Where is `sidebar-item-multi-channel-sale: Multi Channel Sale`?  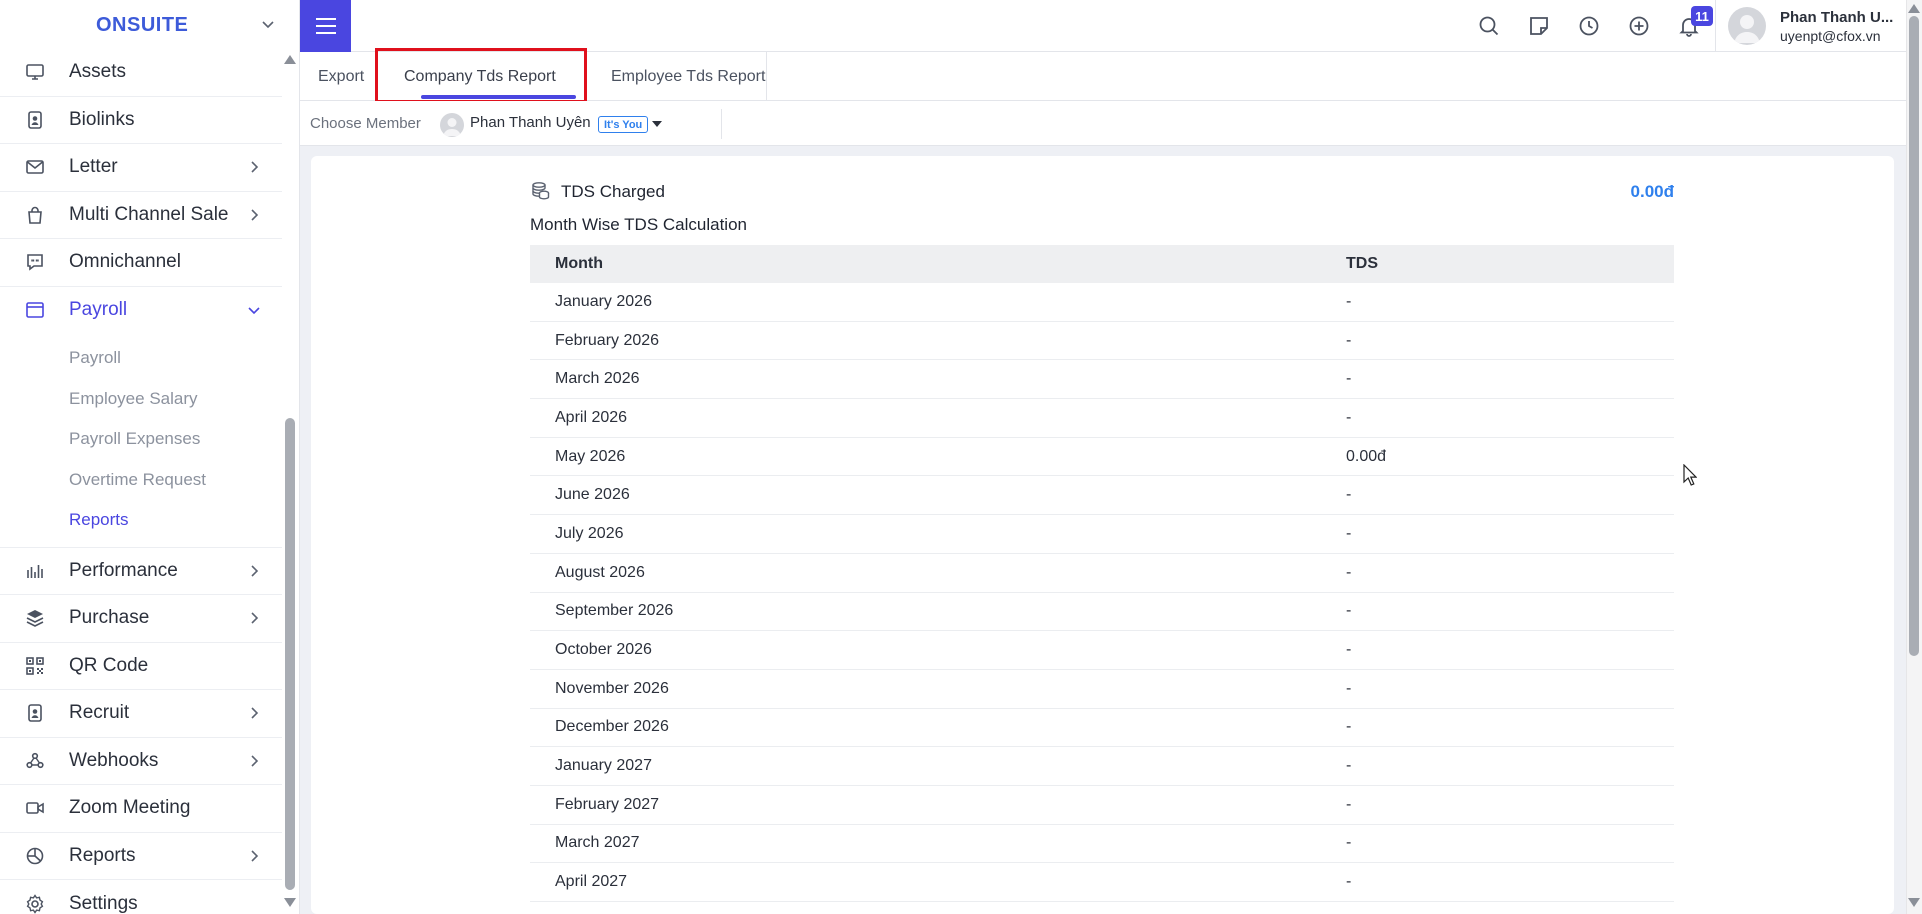 sidebar-item-multi-channel-sale: Multi Channel Sale is located at coordinates (141, 215).